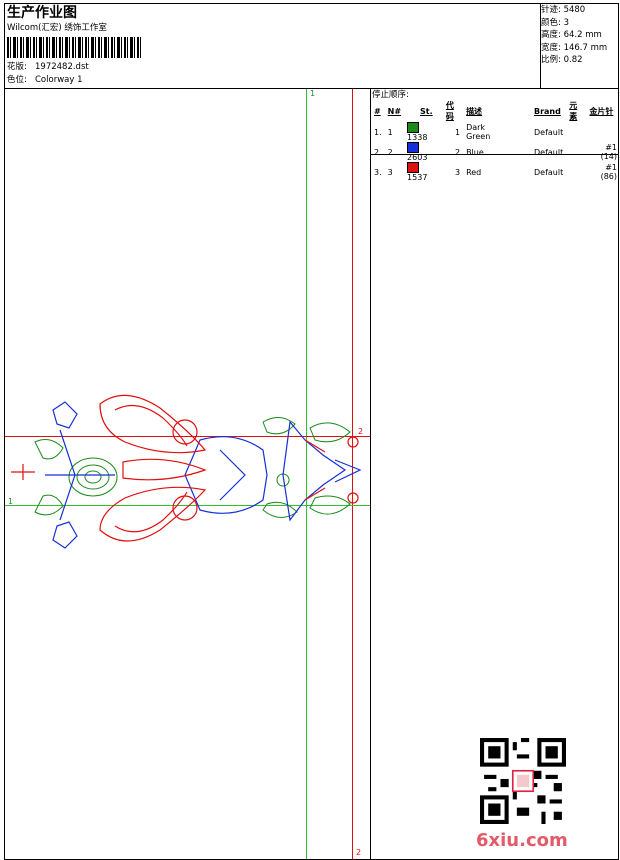 The image size is (620, 860). What do you see at coordinates (573, 111) in the screenshot?
I see `col-element: 元素` at bounding box center [573, 111].